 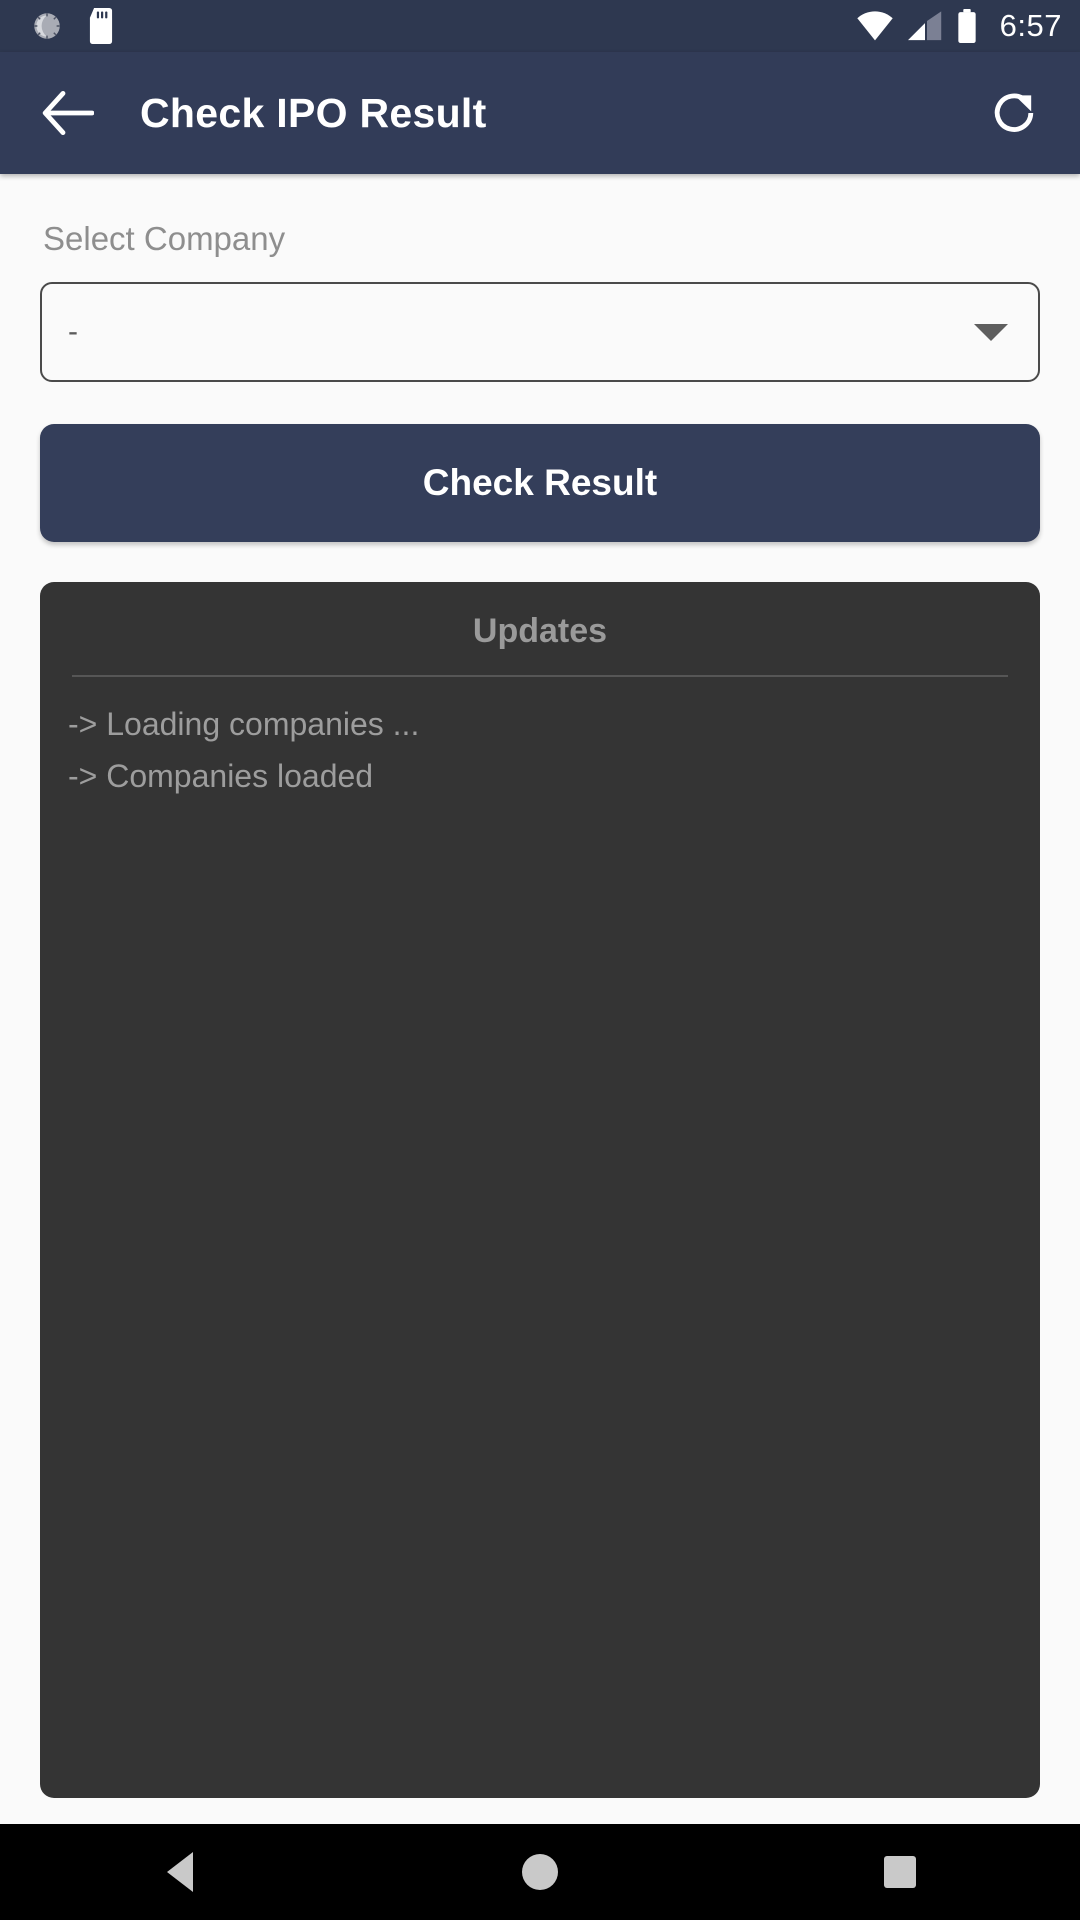 I want to click on wifi-icon, so click(x=875, y=26).